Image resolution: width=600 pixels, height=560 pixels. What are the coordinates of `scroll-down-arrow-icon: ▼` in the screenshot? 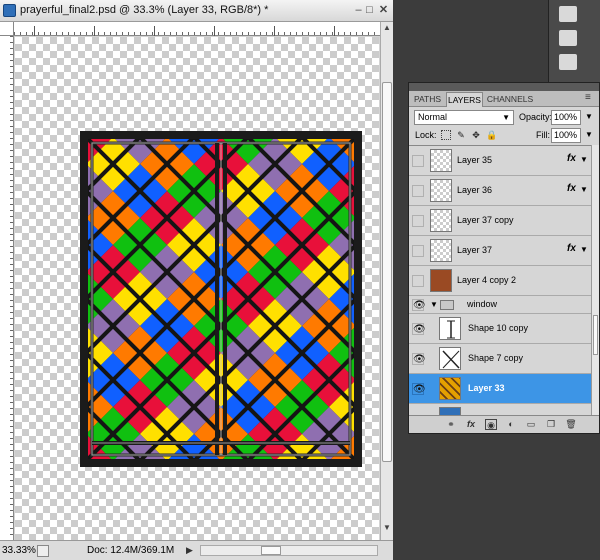 It's located at (387, 528).